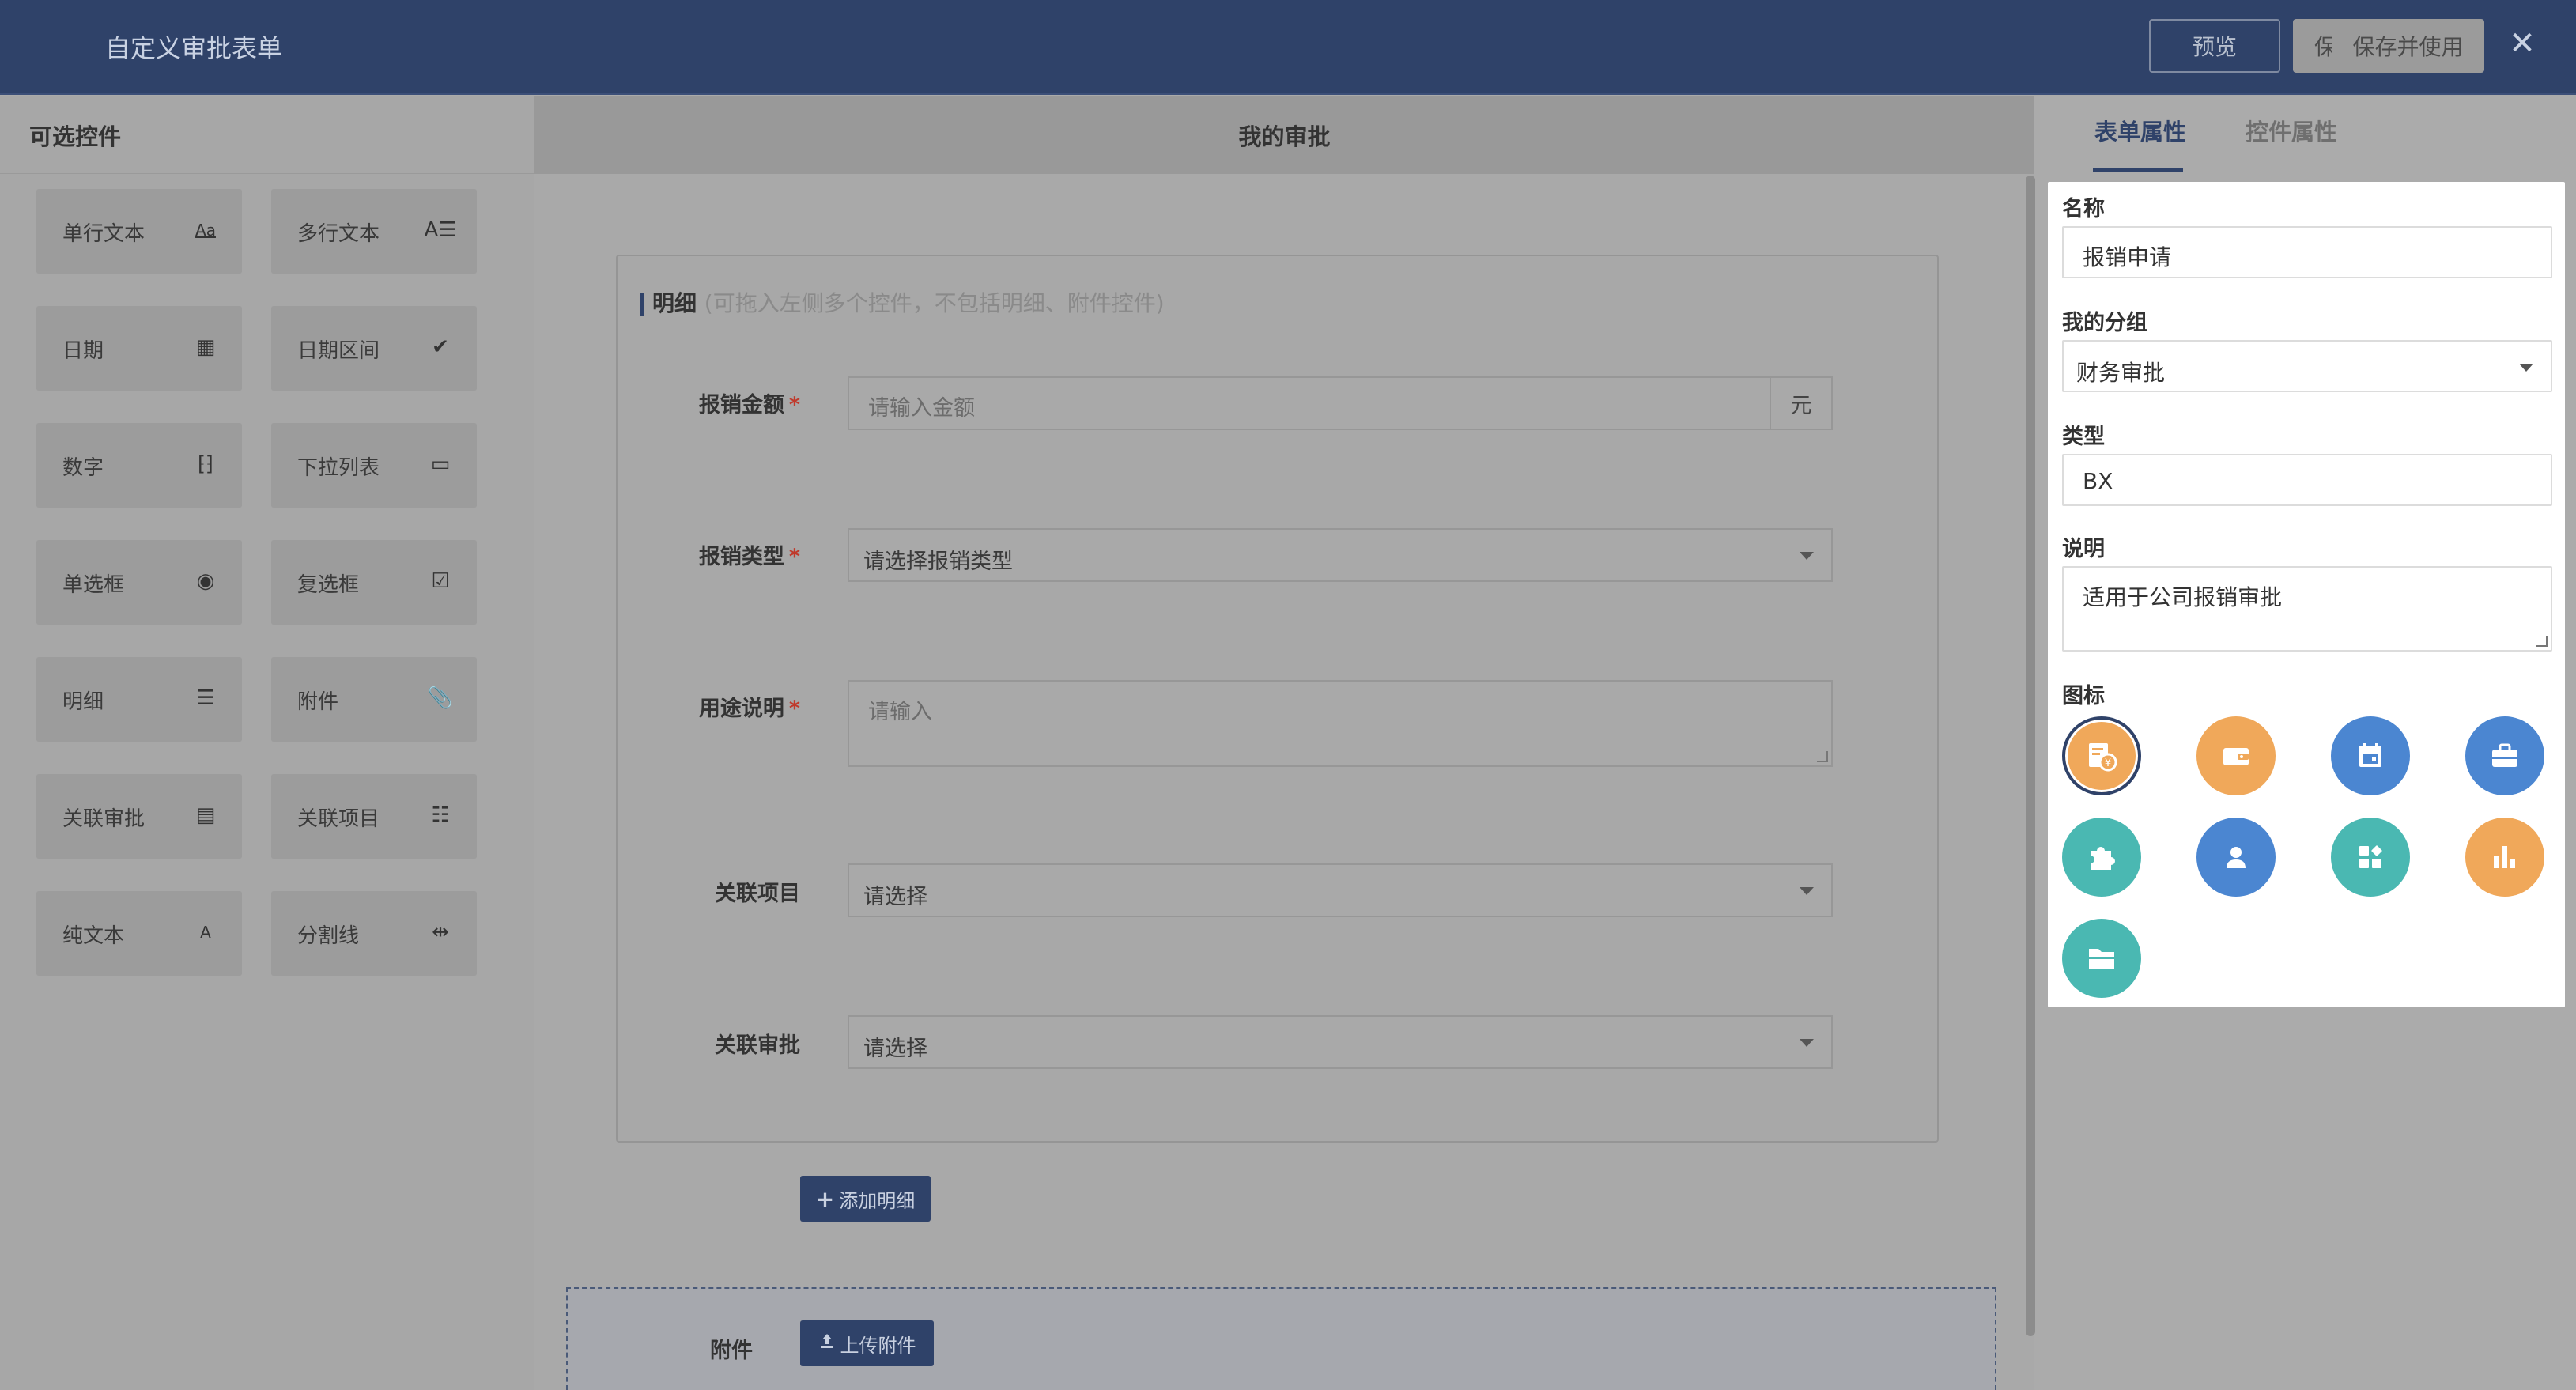 This screenshot has width=2576, height=1390. Describe the element at coordinates (2307, 609) in the screenshot. I see `description-textarea: 适用于公司报销审批` at that location.